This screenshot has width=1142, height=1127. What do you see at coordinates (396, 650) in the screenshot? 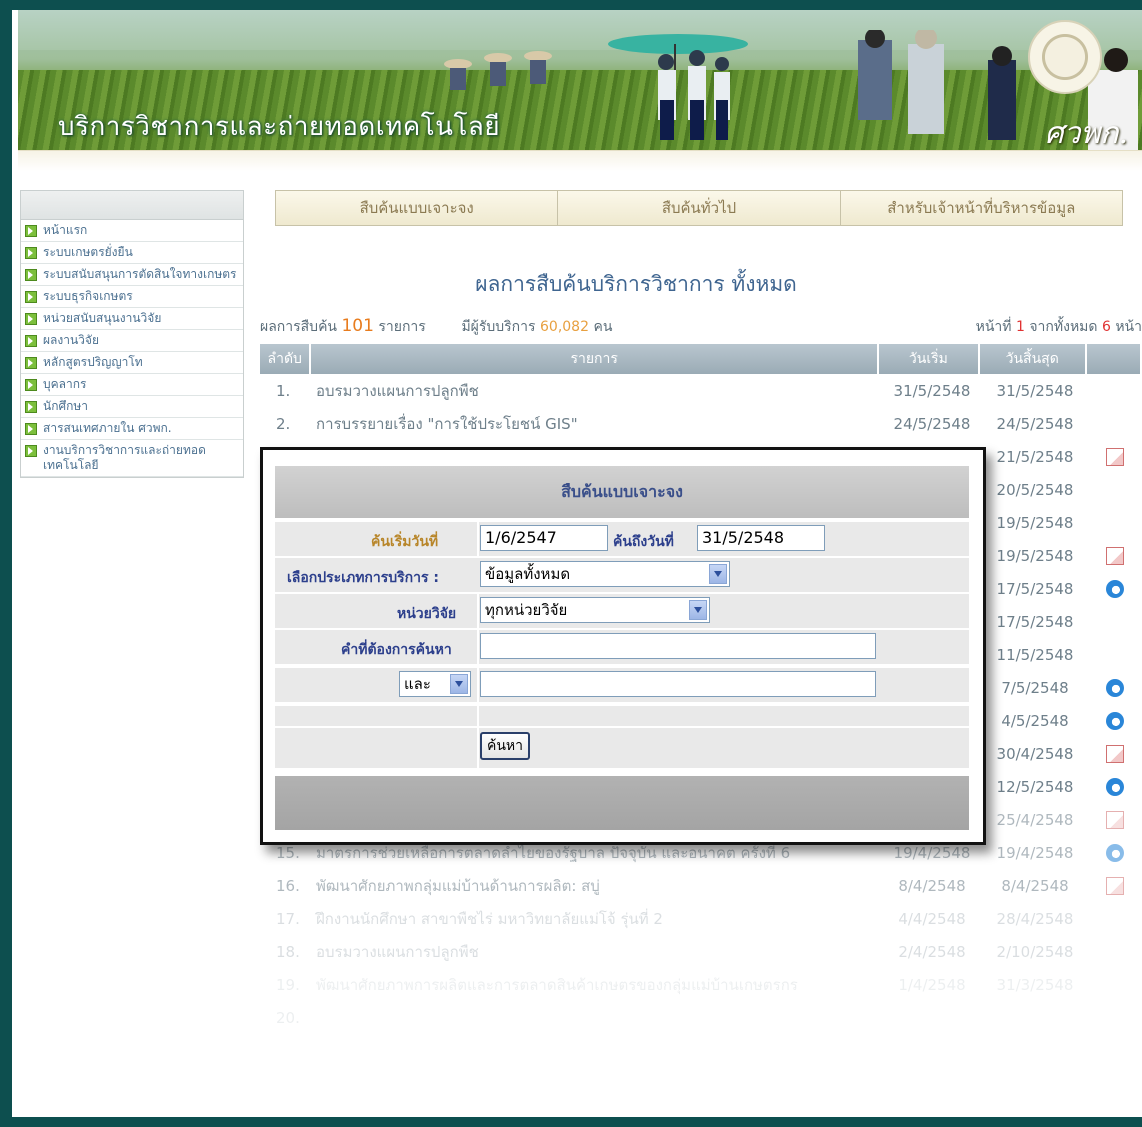
I see `keyword-label: คำที่ต้องการค้นหา` at bounding box center [396, 650].